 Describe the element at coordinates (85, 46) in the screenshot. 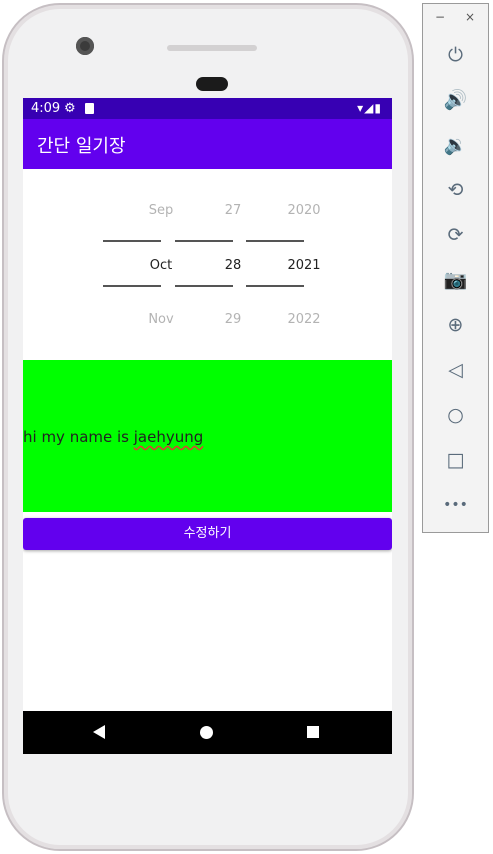

I see `camera-icon` at that location.